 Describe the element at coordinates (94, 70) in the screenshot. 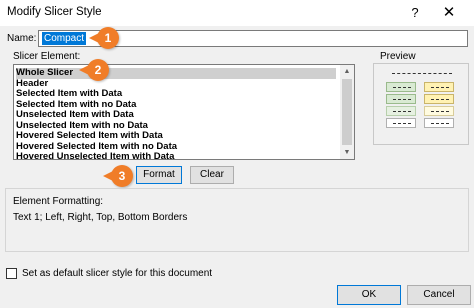

I see `callout-badge-2: 2` at that location.